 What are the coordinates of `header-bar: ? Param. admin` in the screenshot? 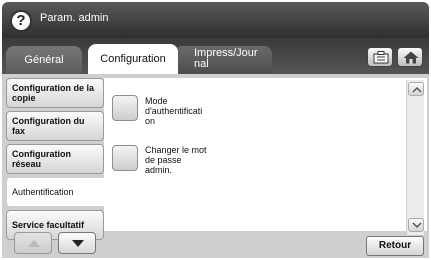 It's located at (215, 20).